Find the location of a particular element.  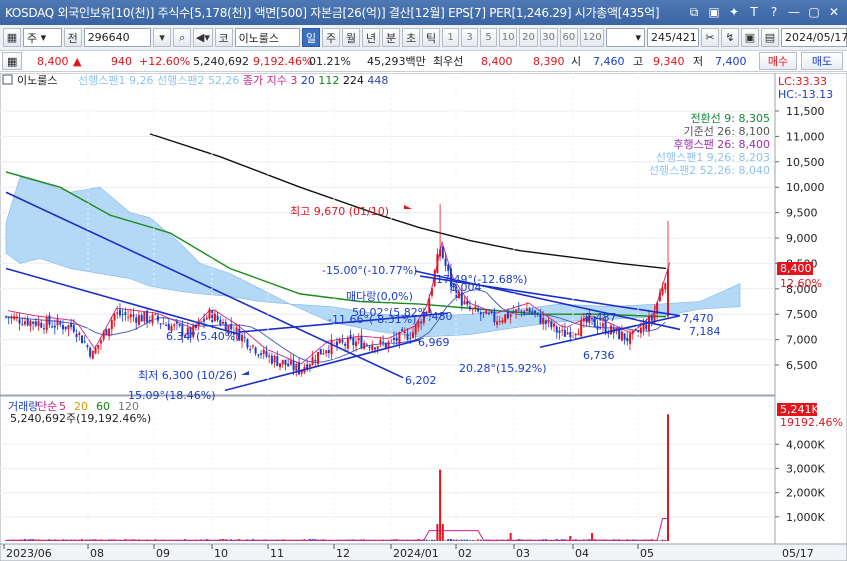

text-icon: T is located at coordinates (754, 12).